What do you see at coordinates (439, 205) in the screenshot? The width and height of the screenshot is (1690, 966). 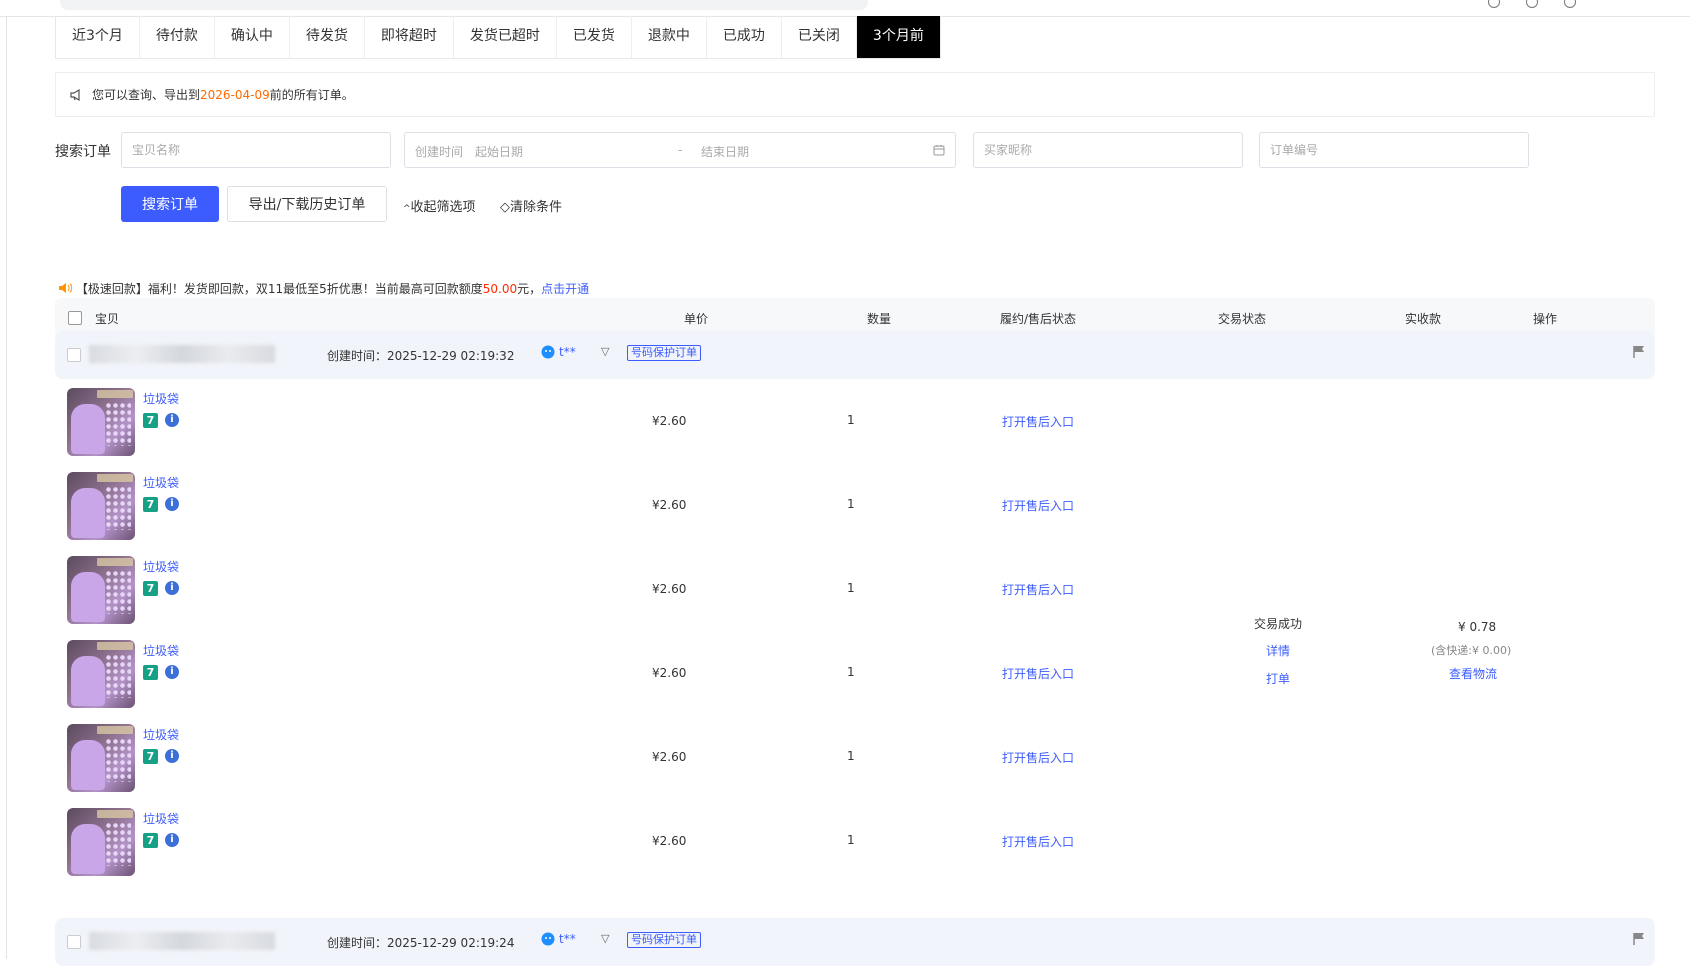 I see `collapse-filters-link: ^收起筛选项` at bounding box center [439, 205].